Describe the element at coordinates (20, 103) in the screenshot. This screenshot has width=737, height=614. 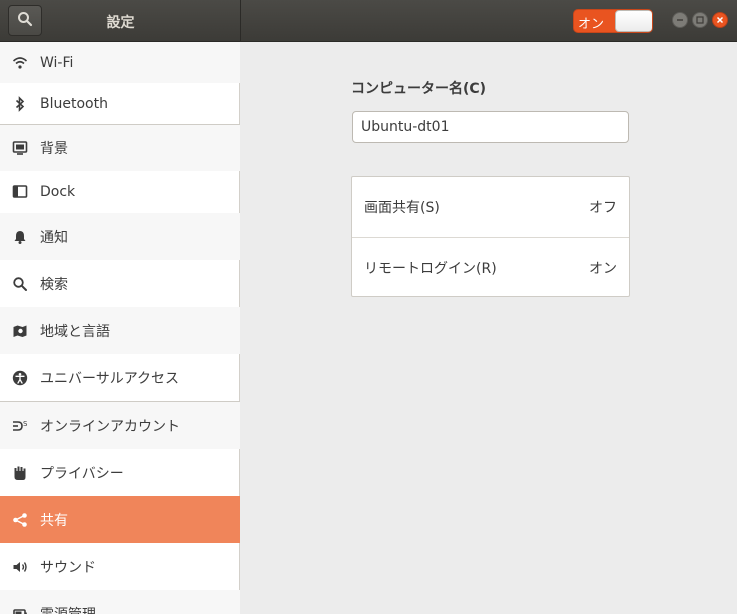
I see `bluetooth-icon` at that location.